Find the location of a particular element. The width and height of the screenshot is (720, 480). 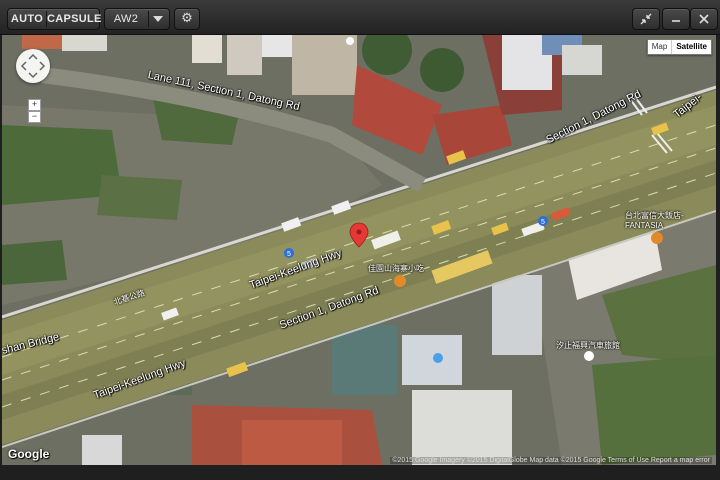

google-logo: Google is located at coordinates (29, 454).